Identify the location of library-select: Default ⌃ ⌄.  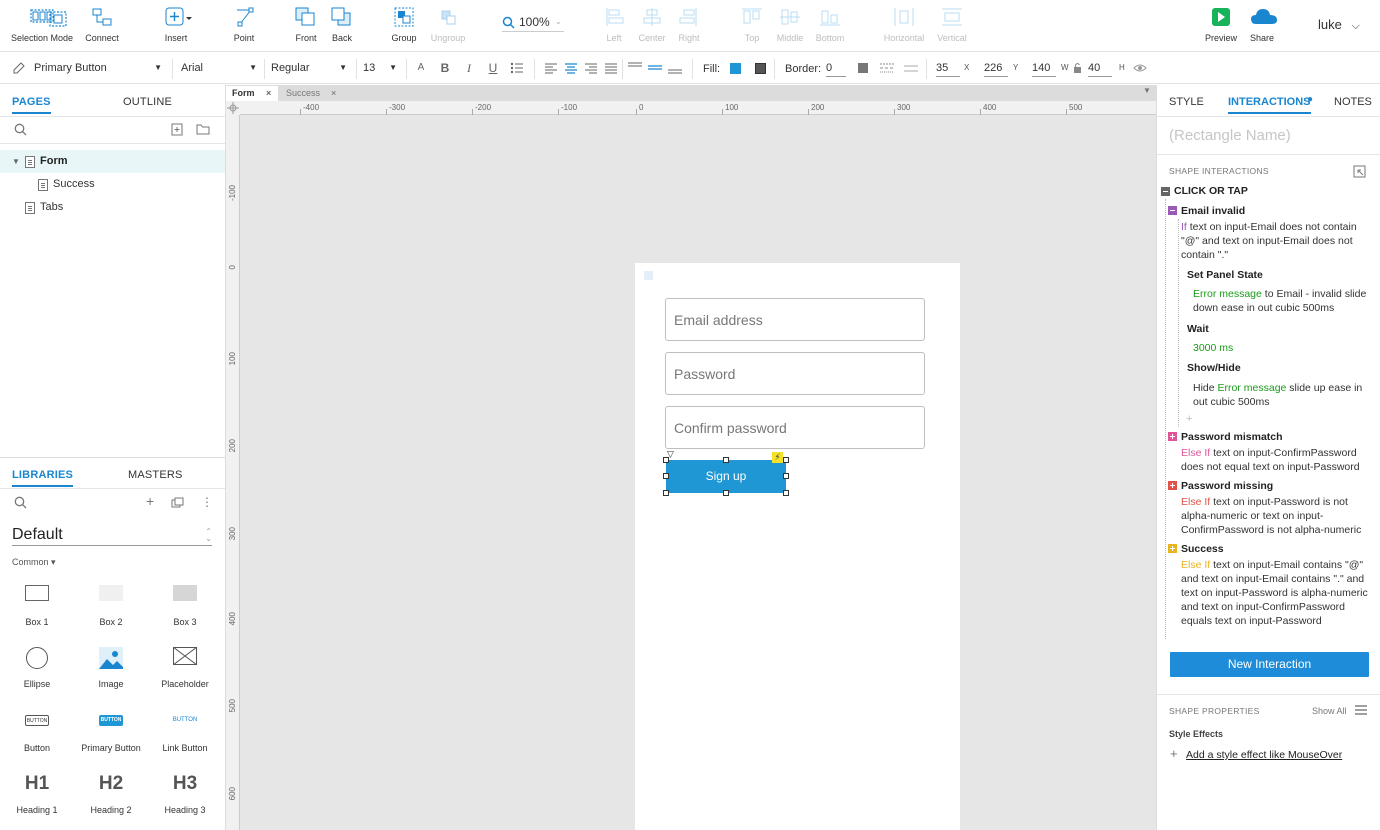
(112, 536).